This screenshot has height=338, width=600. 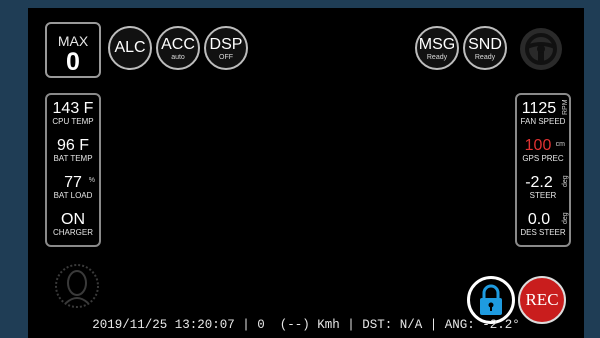 What do you see at coordinates (543, 150) in the screenshot?
I see `gps-prec-stat: 100 cm GPS PREC` at bounding box center [543, 150].